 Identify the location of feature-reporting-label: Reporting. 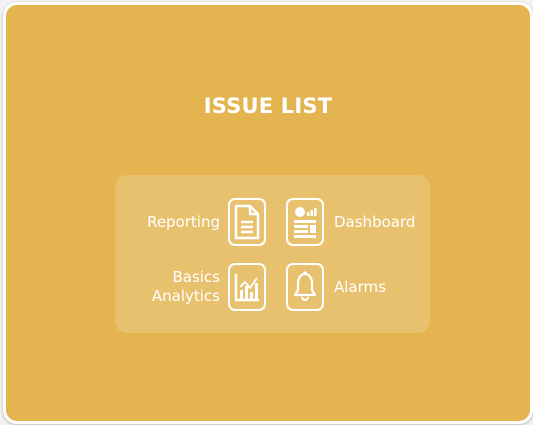
(183, 221).